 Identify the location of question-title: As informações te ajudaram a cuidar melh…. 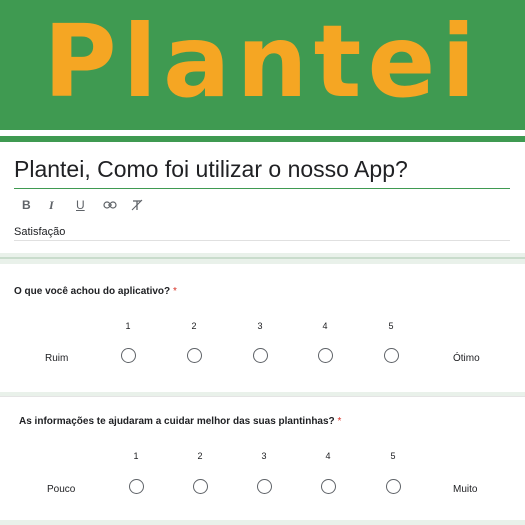
(180, 421).